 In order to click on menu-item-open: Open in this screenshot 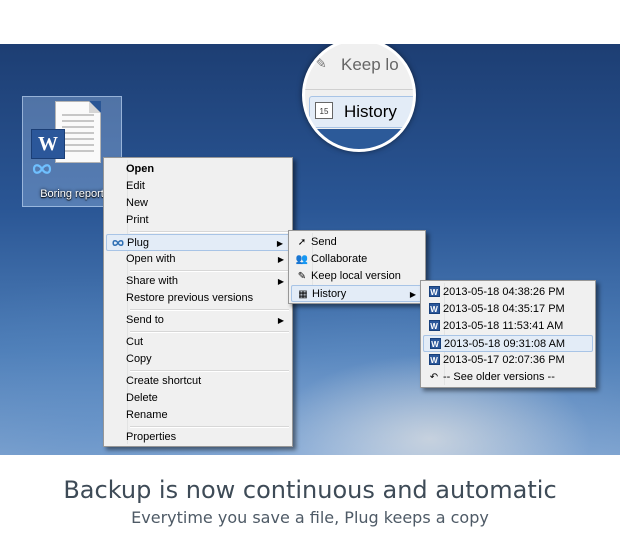, I will do `click(198, 169)`.